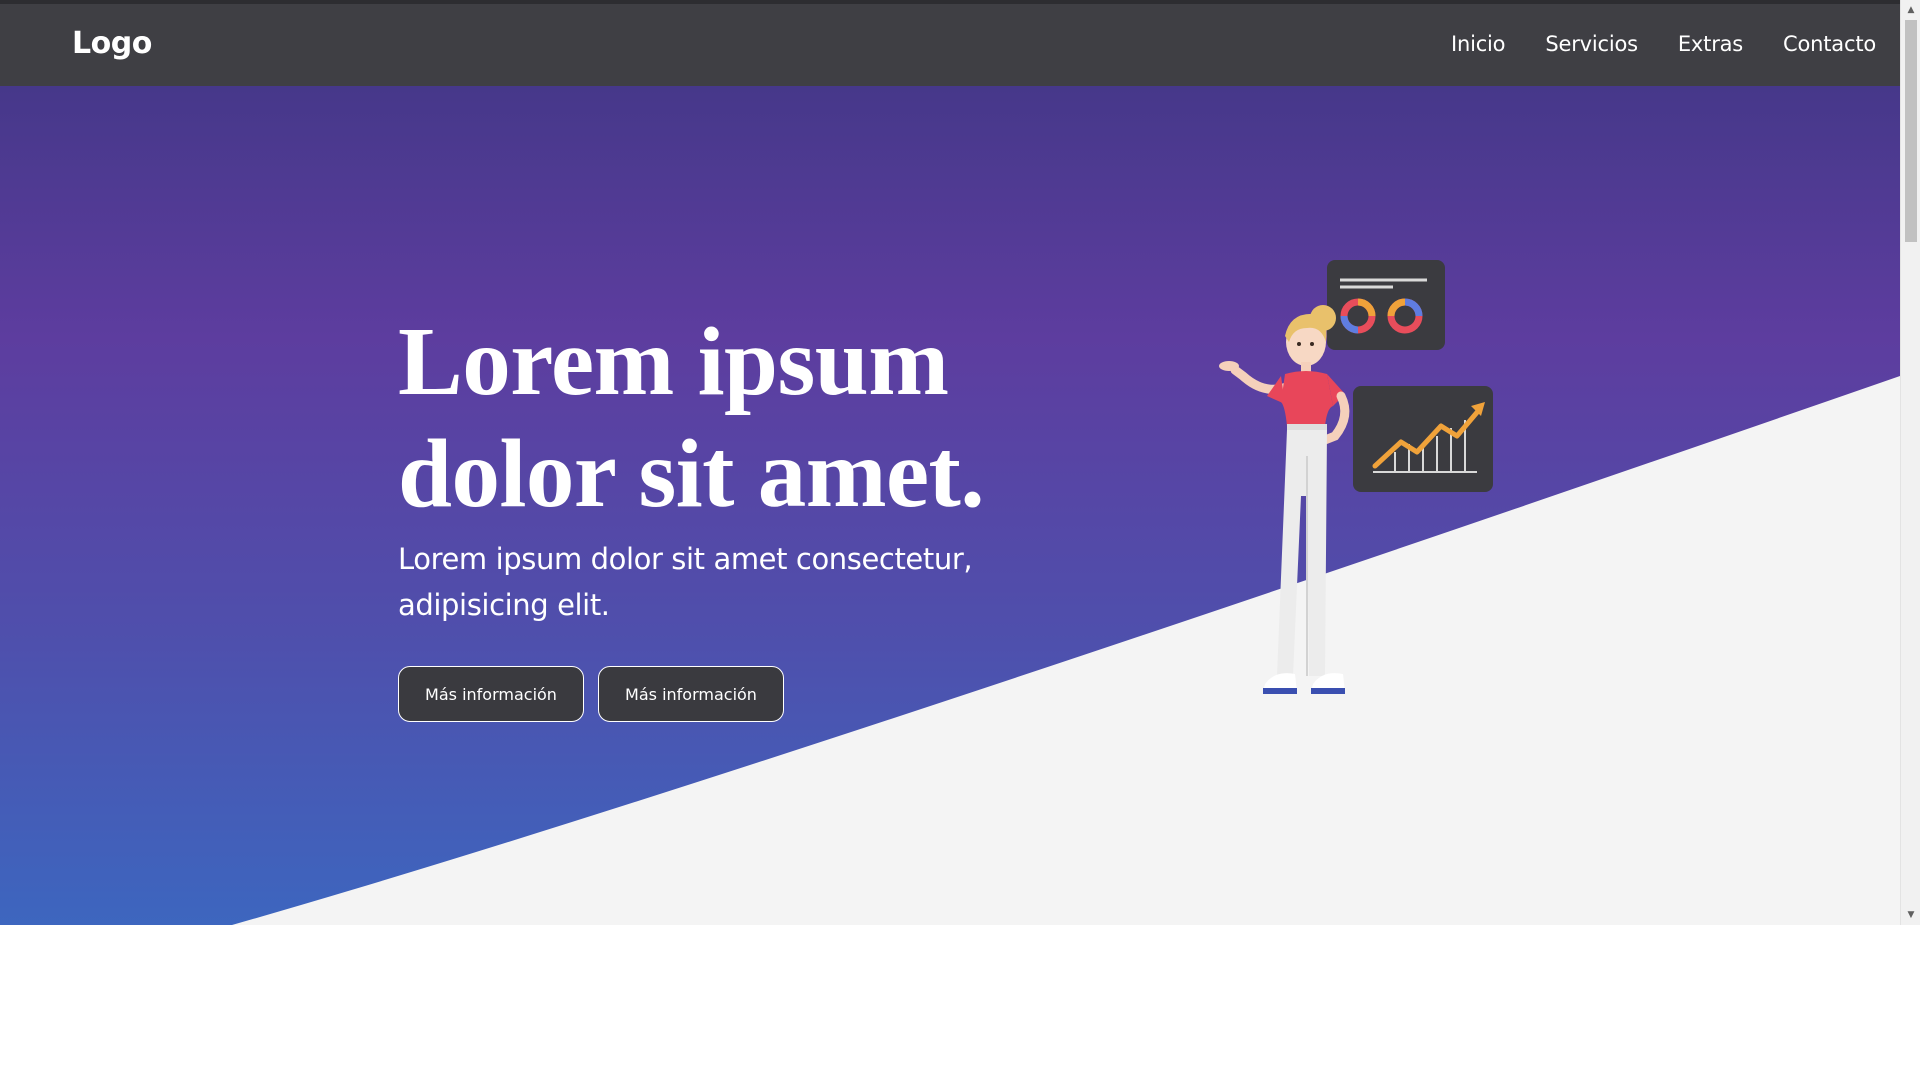 The height and width of the screenshot is (1080, 1920). I want to click on scroll-down-arrow-icon: ▼, so click(1910, 915).